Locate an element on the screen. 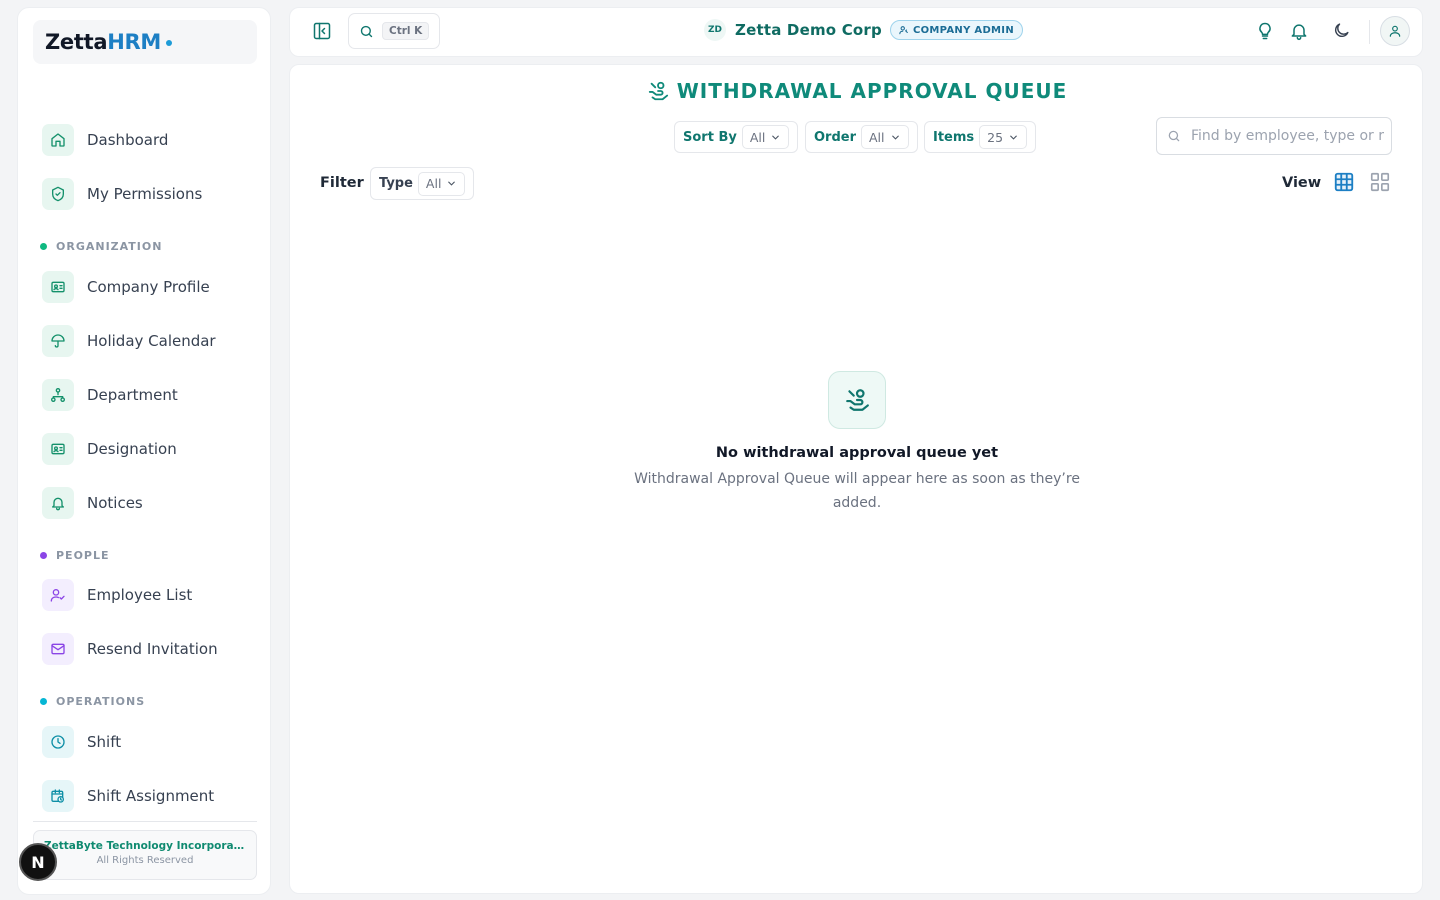 Image resolution: width=1440 pixels, height=900 pixels. sort-by-control: Sort By All is located at coordinates (736, 137).